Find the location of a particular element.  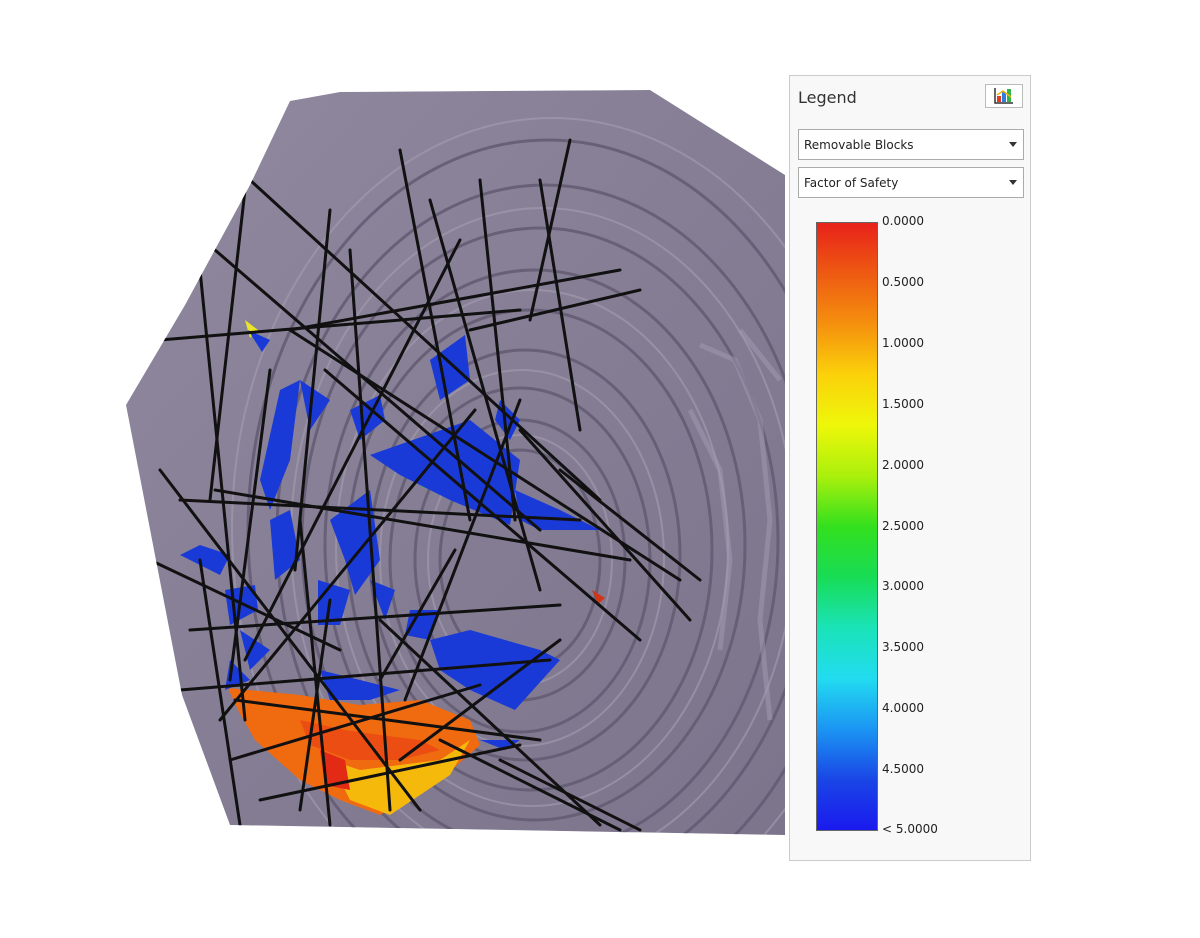

scale-tick-label: 1.0000 is located at coordinates (903, 342).